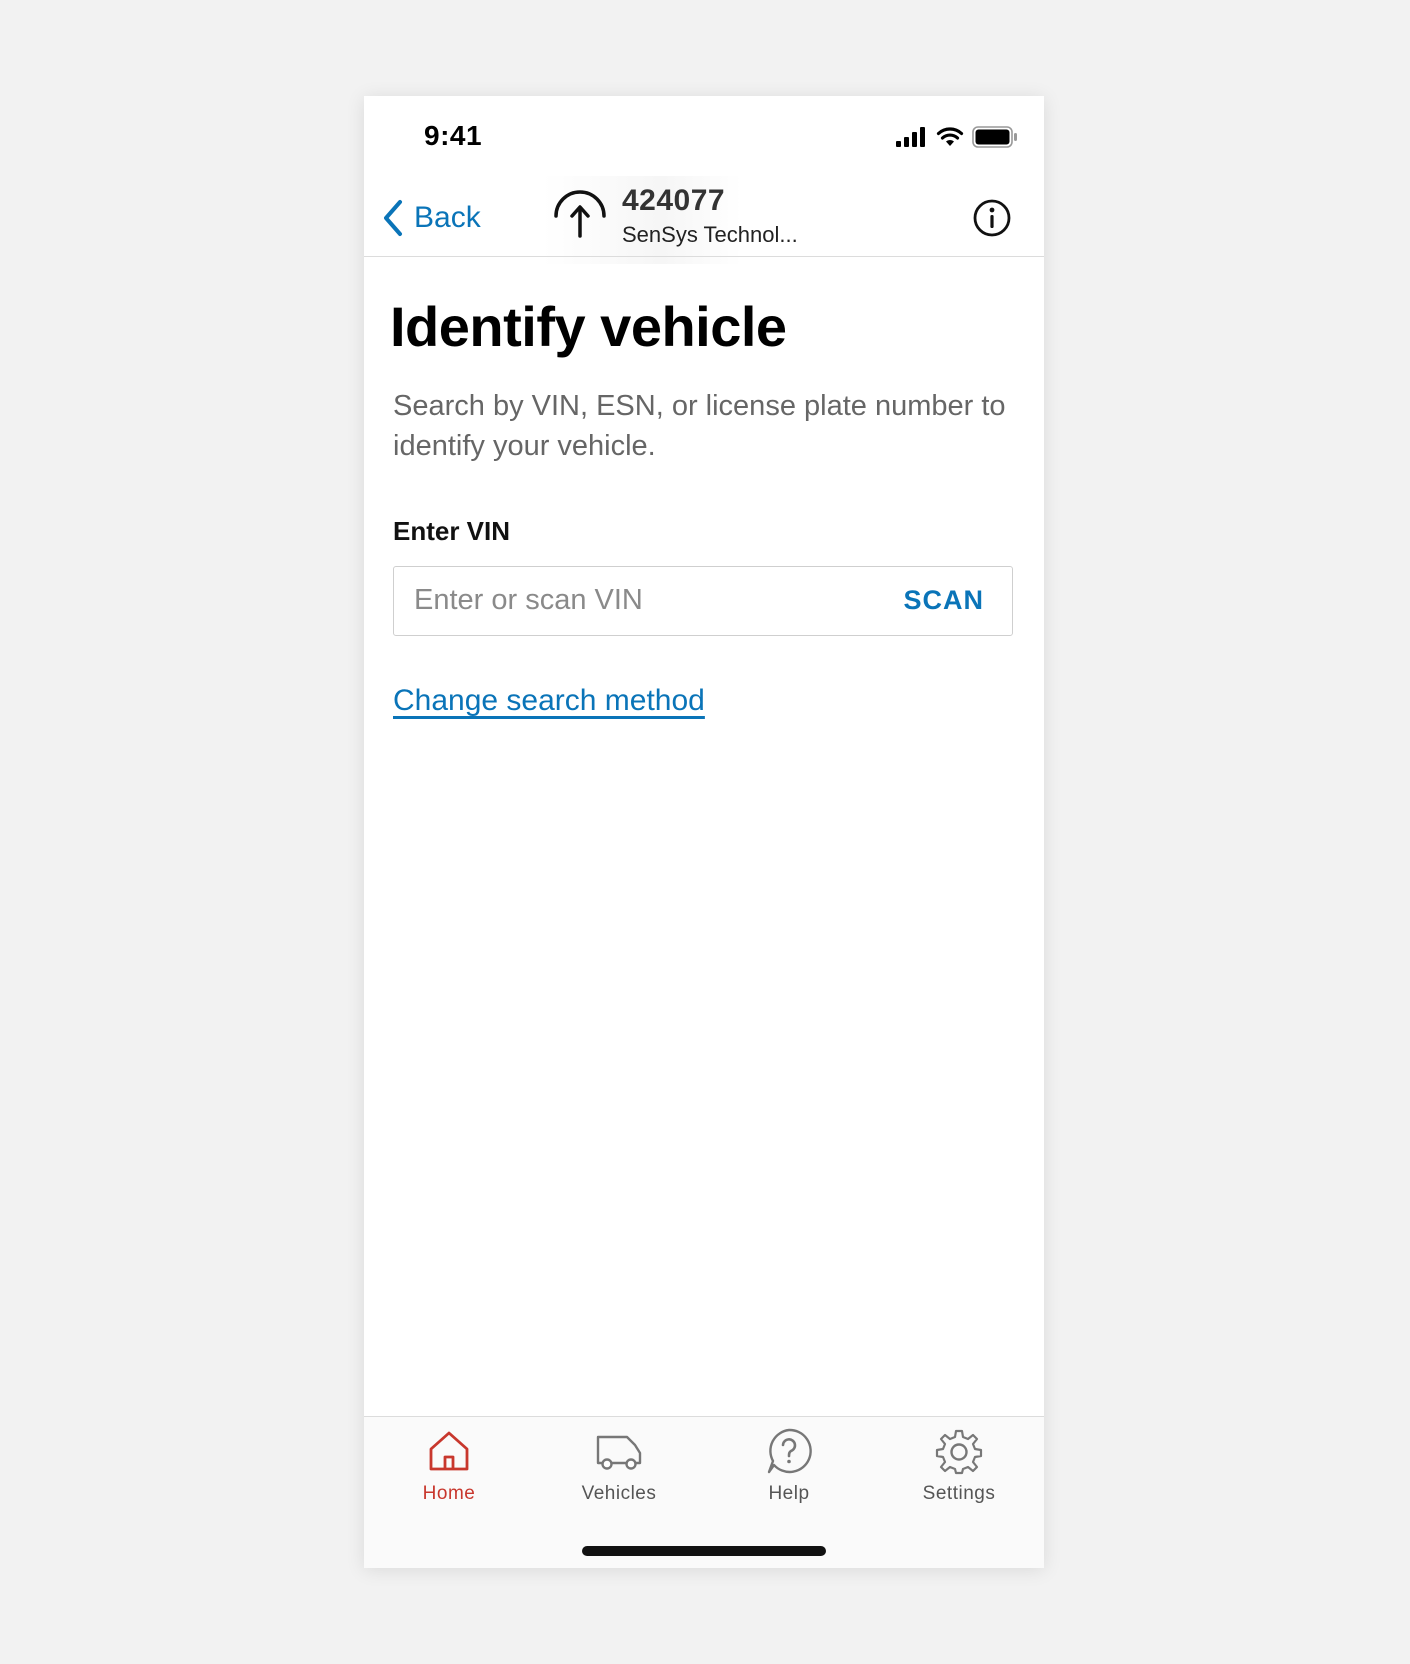 This screenshot has height=1664, width=1410. What do you see at coordinates (449, 1493) in the screenshot?
I see `tab-home-label: Home` at bounding box center [449, 1493].